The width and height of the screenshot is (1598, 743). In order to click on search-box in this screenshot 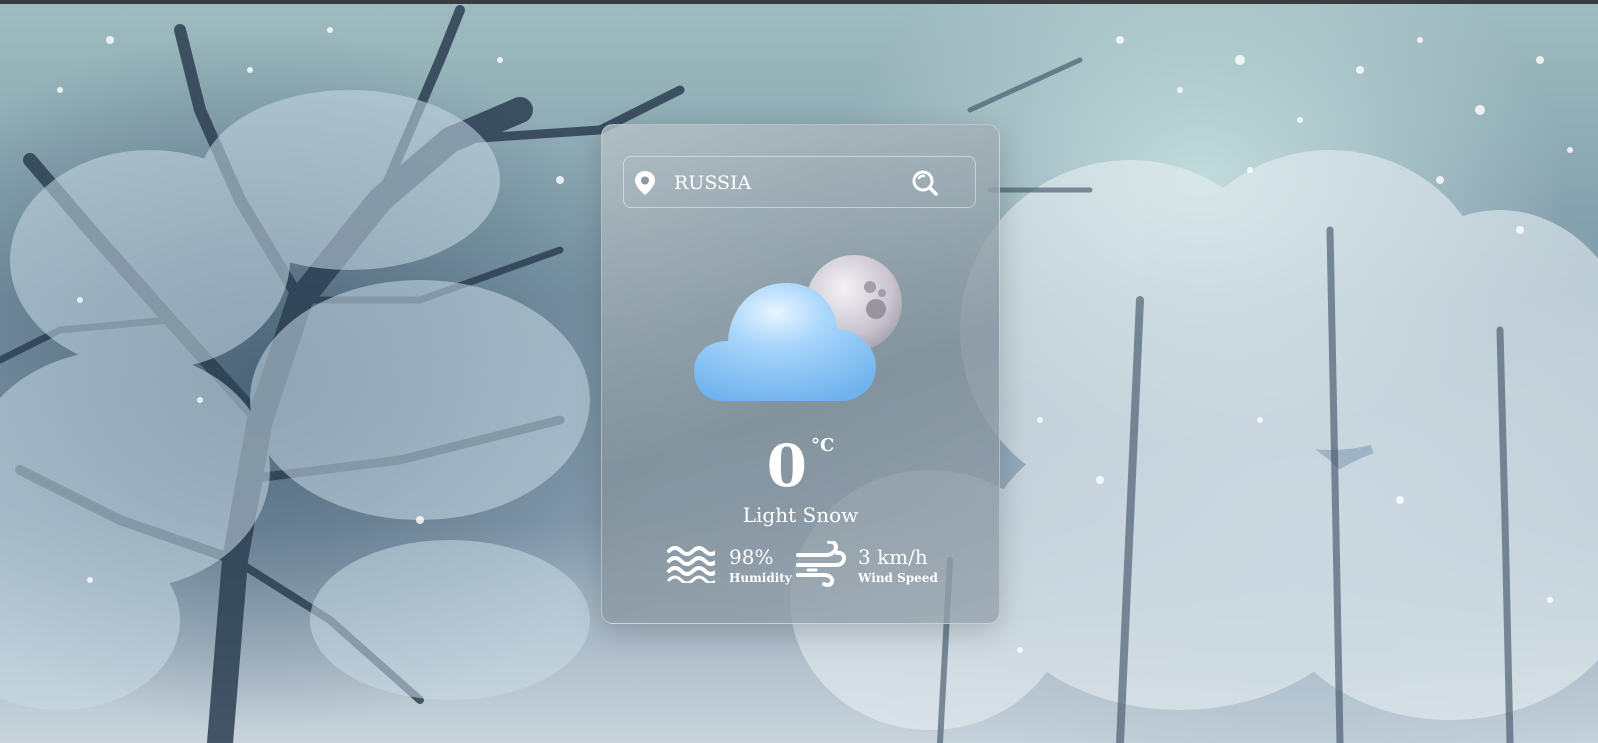, I will do `click(799, 182)`.